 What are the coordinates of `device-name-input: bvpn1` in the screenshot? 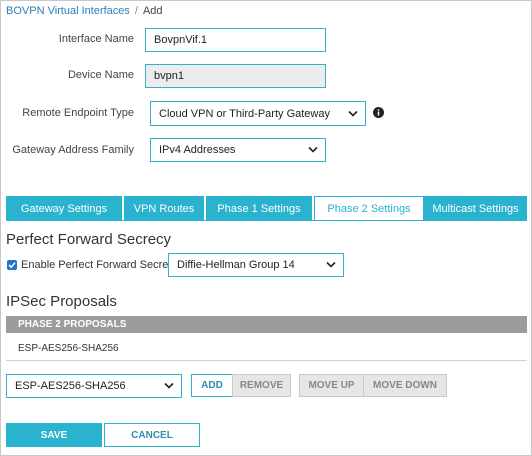 It's located at (235, 76).